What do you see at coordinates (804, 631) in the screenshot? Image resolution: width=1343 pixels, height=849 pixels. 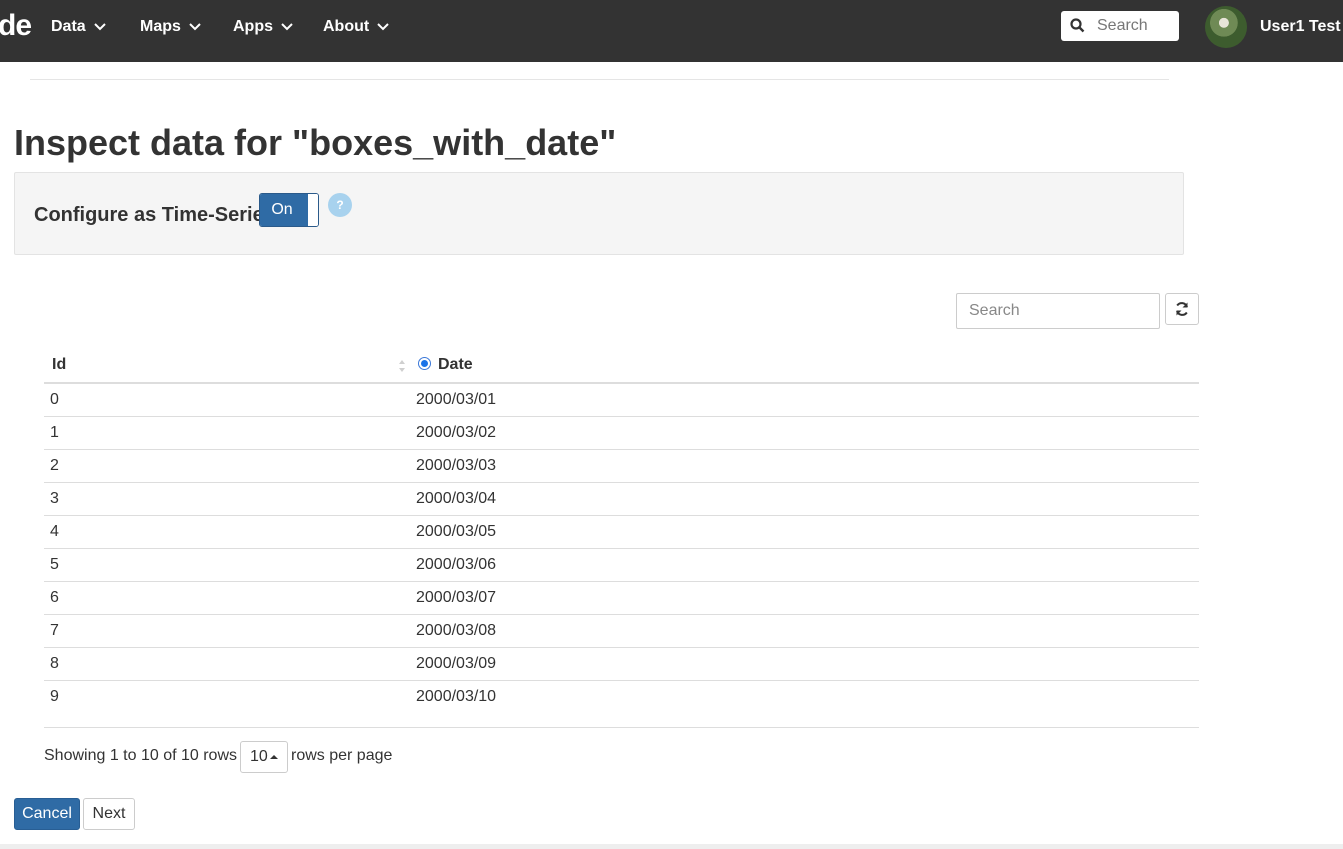 I see `cell-date: 2000/03/08` at bounding box center [804, 631].